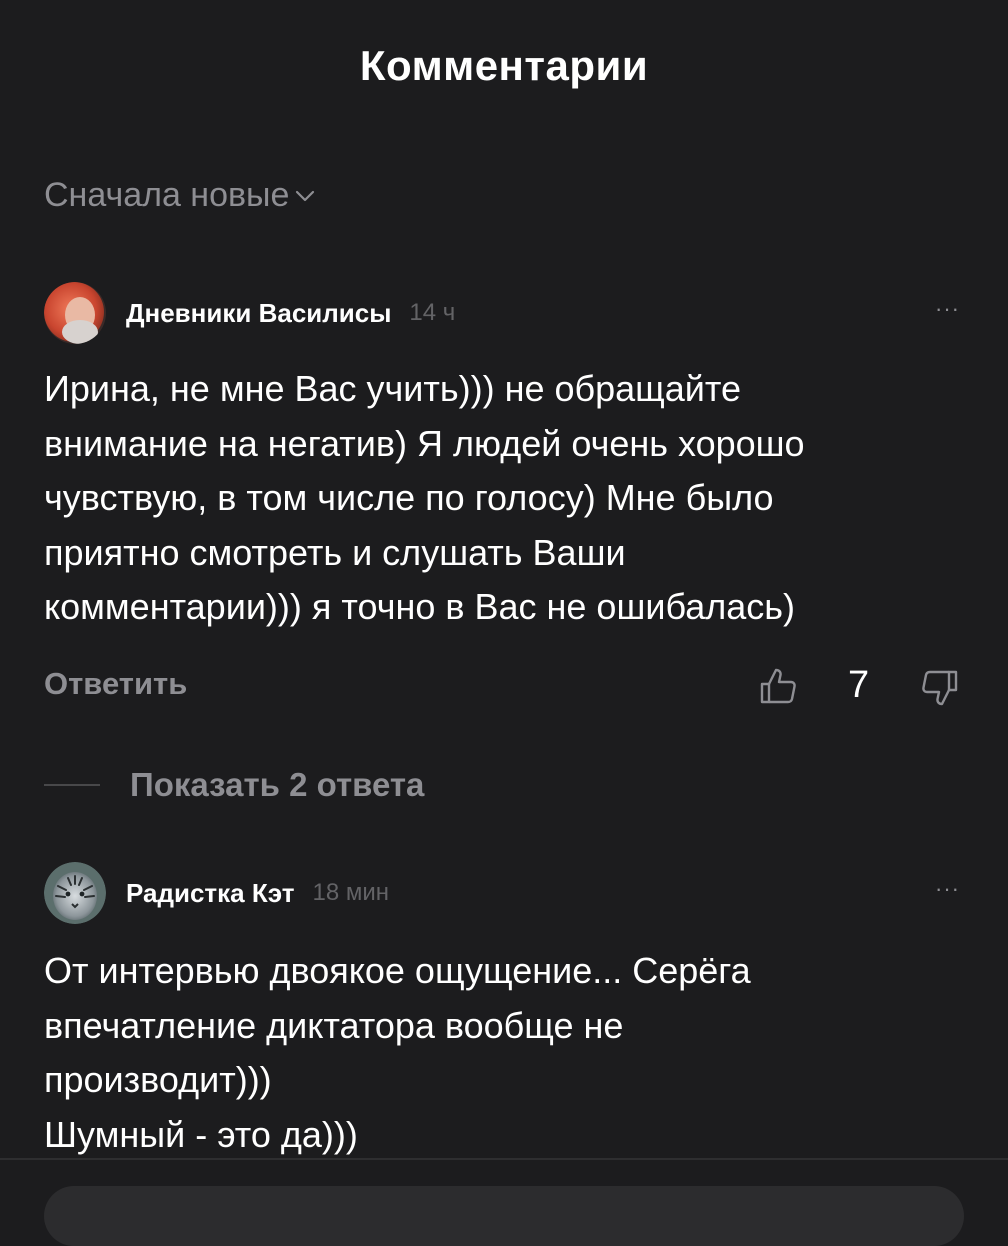 This screenshot has height=1246, width=1008. I want to click on comment-line: приятно смотреть и слушать Ваши, so click(335, 552).